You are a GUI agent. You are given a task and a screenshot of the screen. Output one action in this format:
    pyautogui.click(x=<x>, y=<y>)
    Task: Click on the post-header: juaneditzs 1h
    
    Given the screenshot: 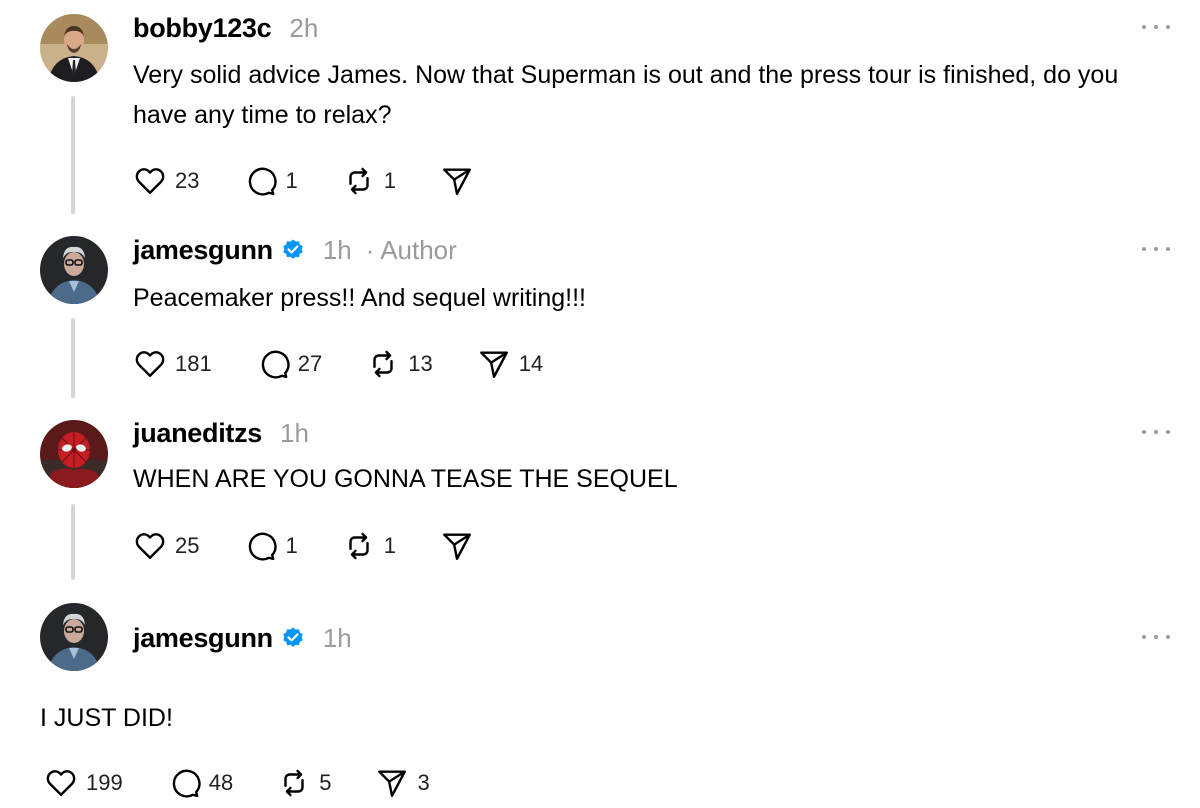 What is the action you would take?
    pyautogui.click(x=221, y=433)
    